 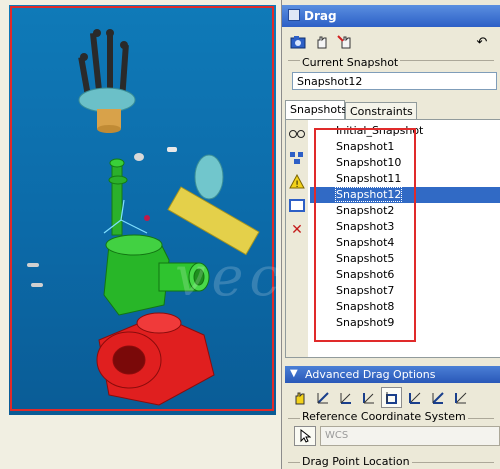 What do you see at coordinates (297, 230) in the screenshot?
I see `delete-icon: ✕` at bounding box center [297, 230].